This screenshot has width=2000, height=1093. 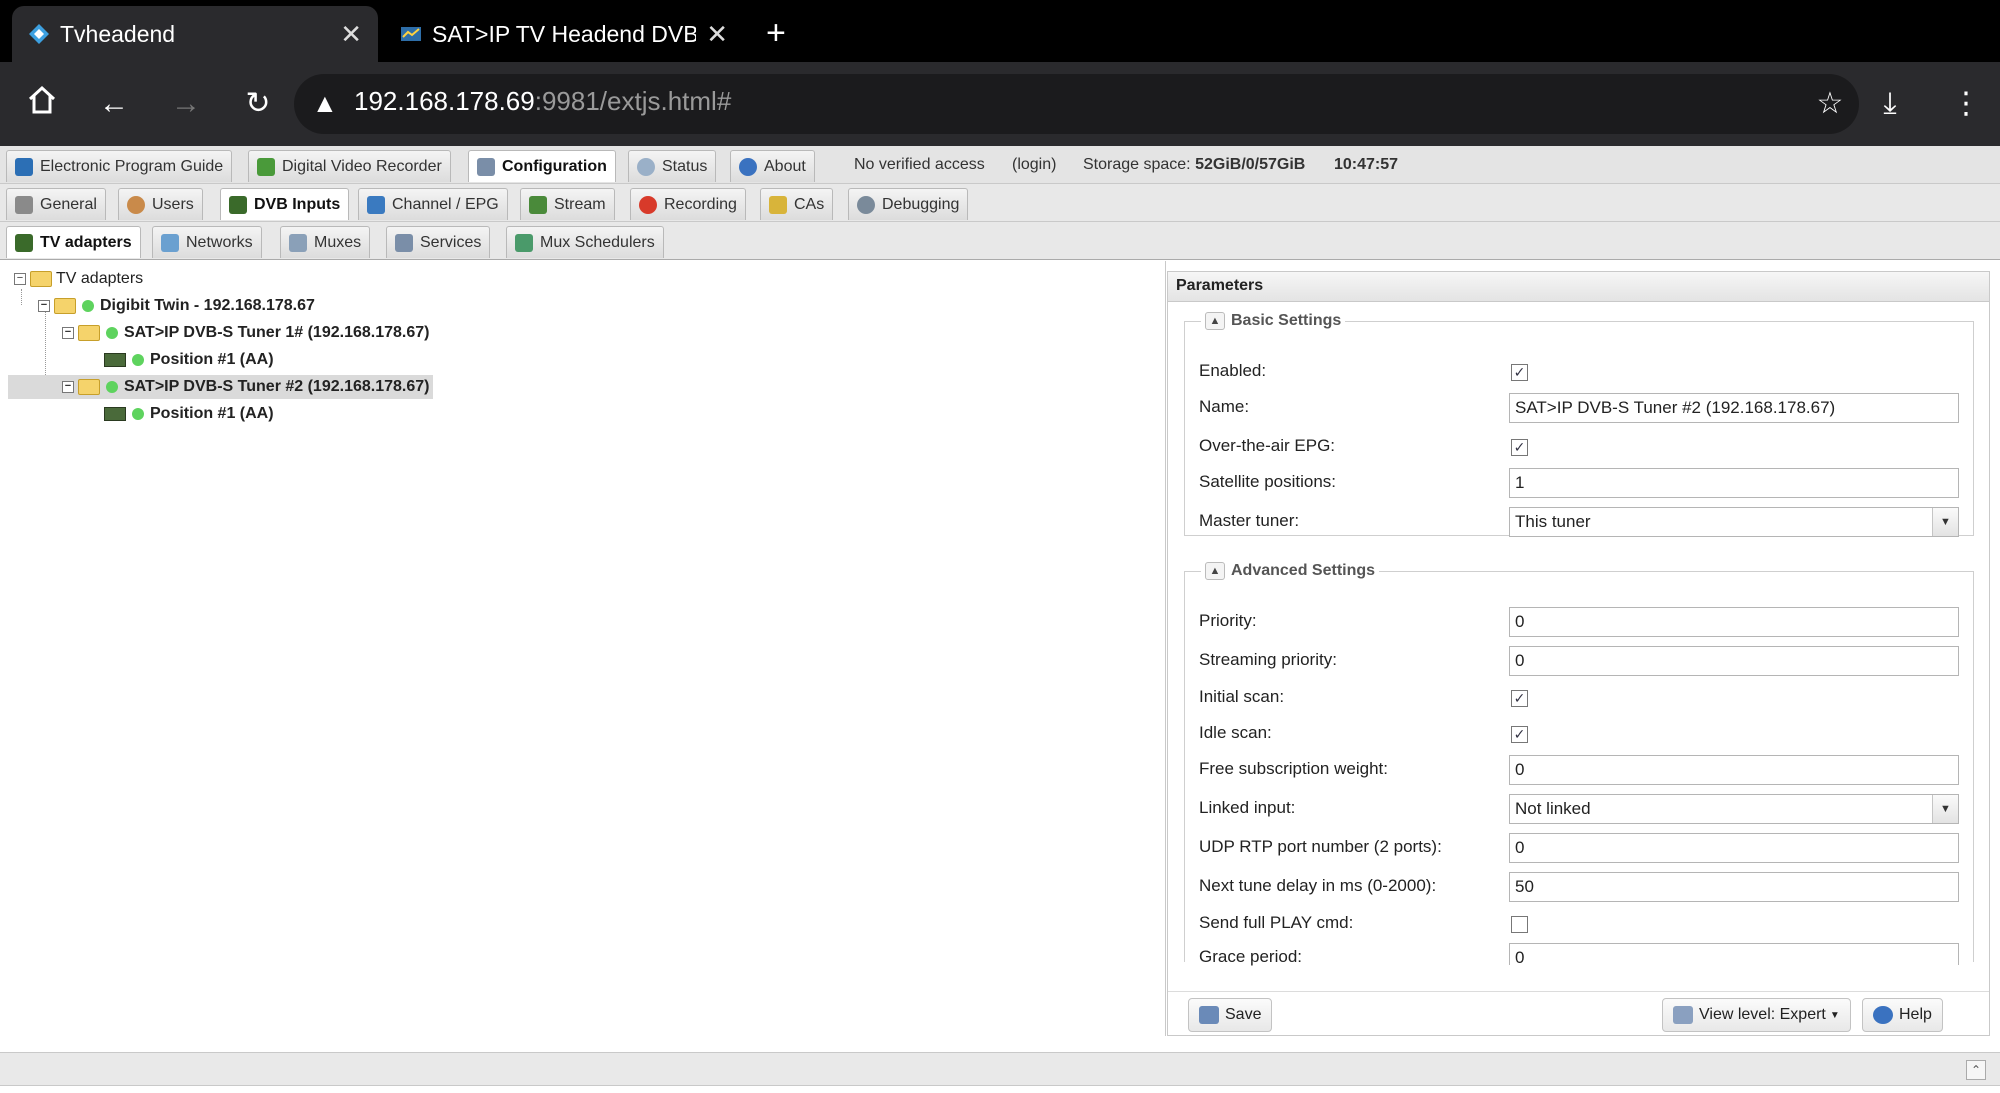 What do you see at coordinates (1734, 954) in the screenshot?
I see `grace-period-input: 0` at bounding box center [1734, 954].